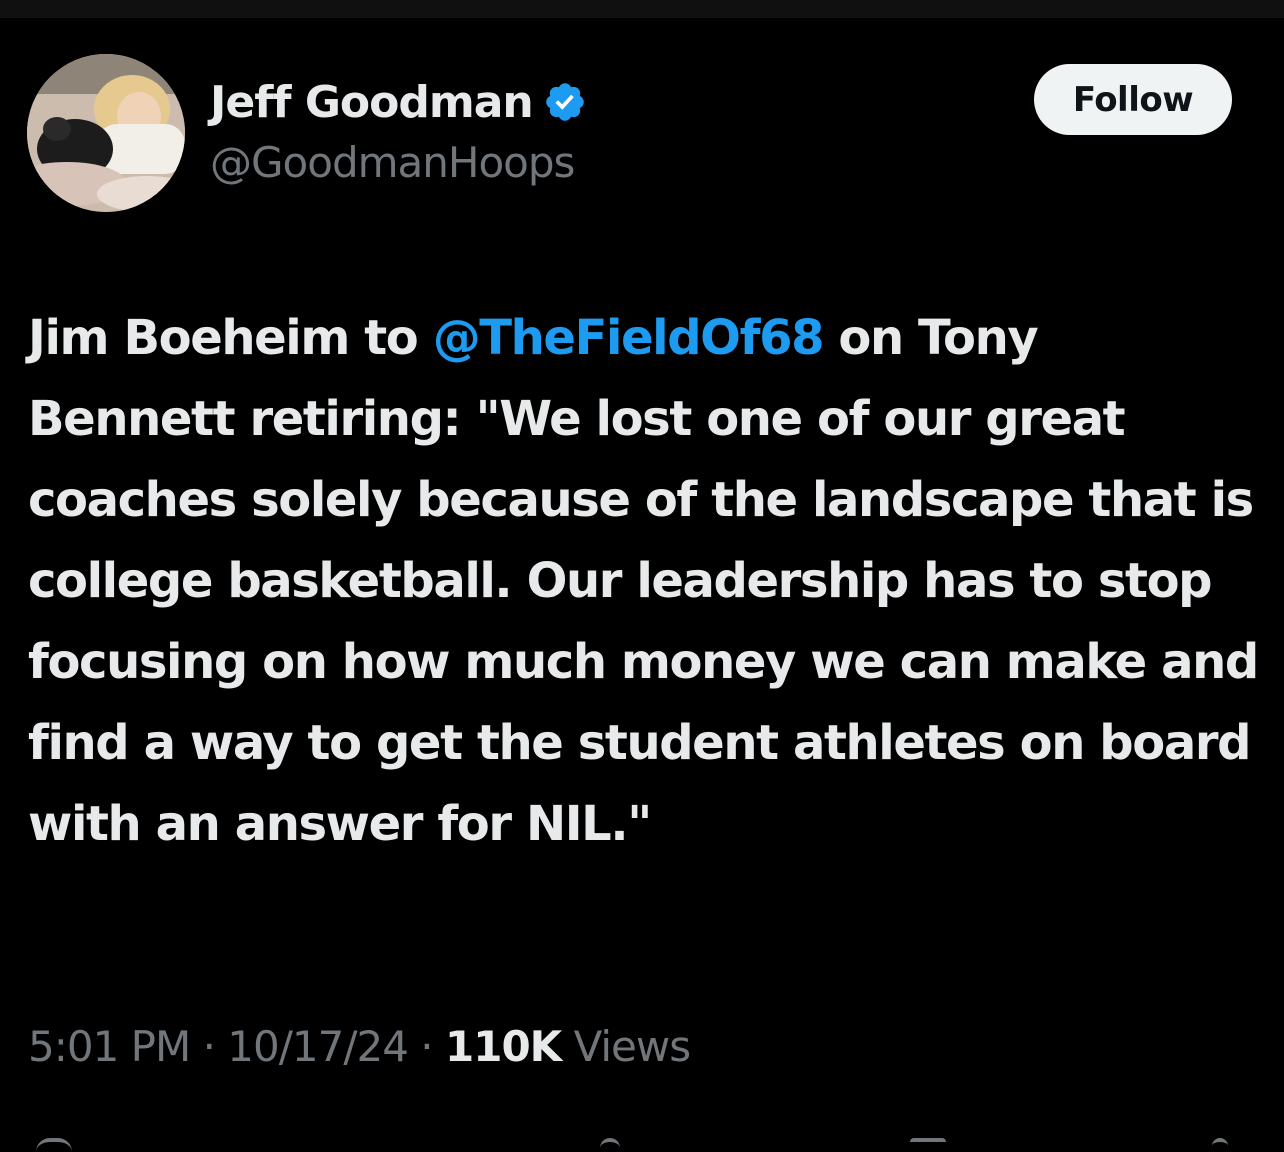 The height and width of the screenshot is (1152, 1284). I want to click on avatar, so click(106, 133).